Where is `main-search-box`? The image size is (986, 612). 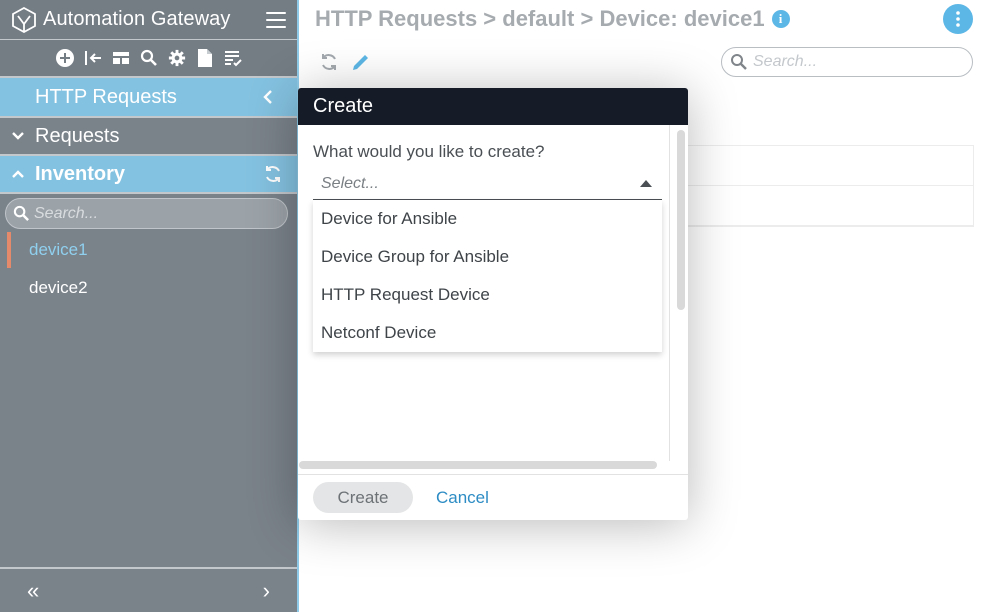
main-search-box is located at coordinates (847, 62).